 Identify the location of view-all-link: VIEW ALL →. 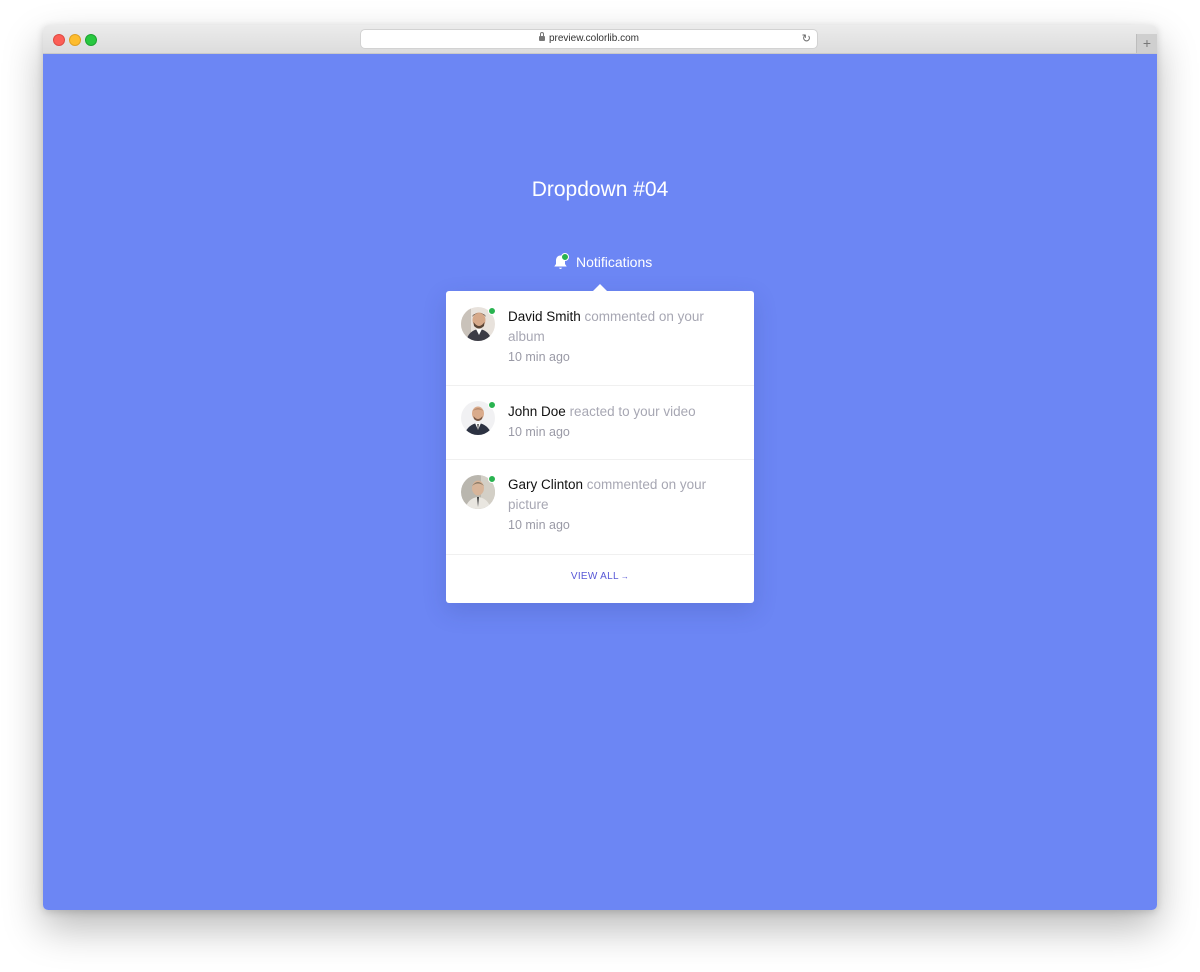
(600, 576).